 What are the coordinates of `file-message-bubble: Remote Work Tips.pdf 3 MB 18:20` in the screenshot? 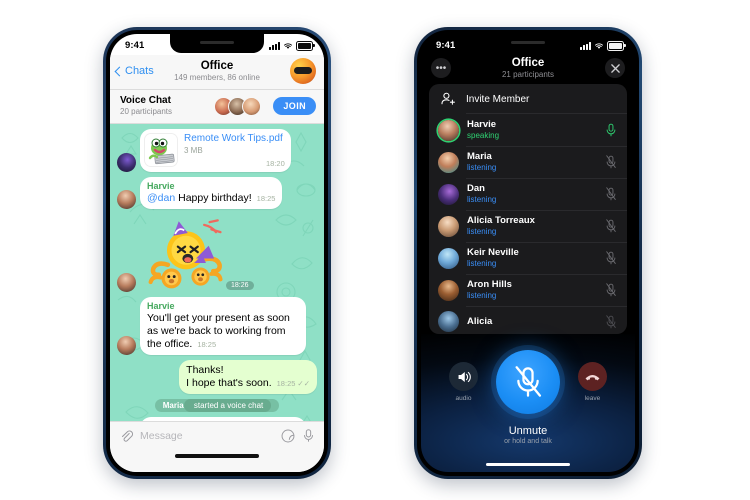 It's located at (215, 150).